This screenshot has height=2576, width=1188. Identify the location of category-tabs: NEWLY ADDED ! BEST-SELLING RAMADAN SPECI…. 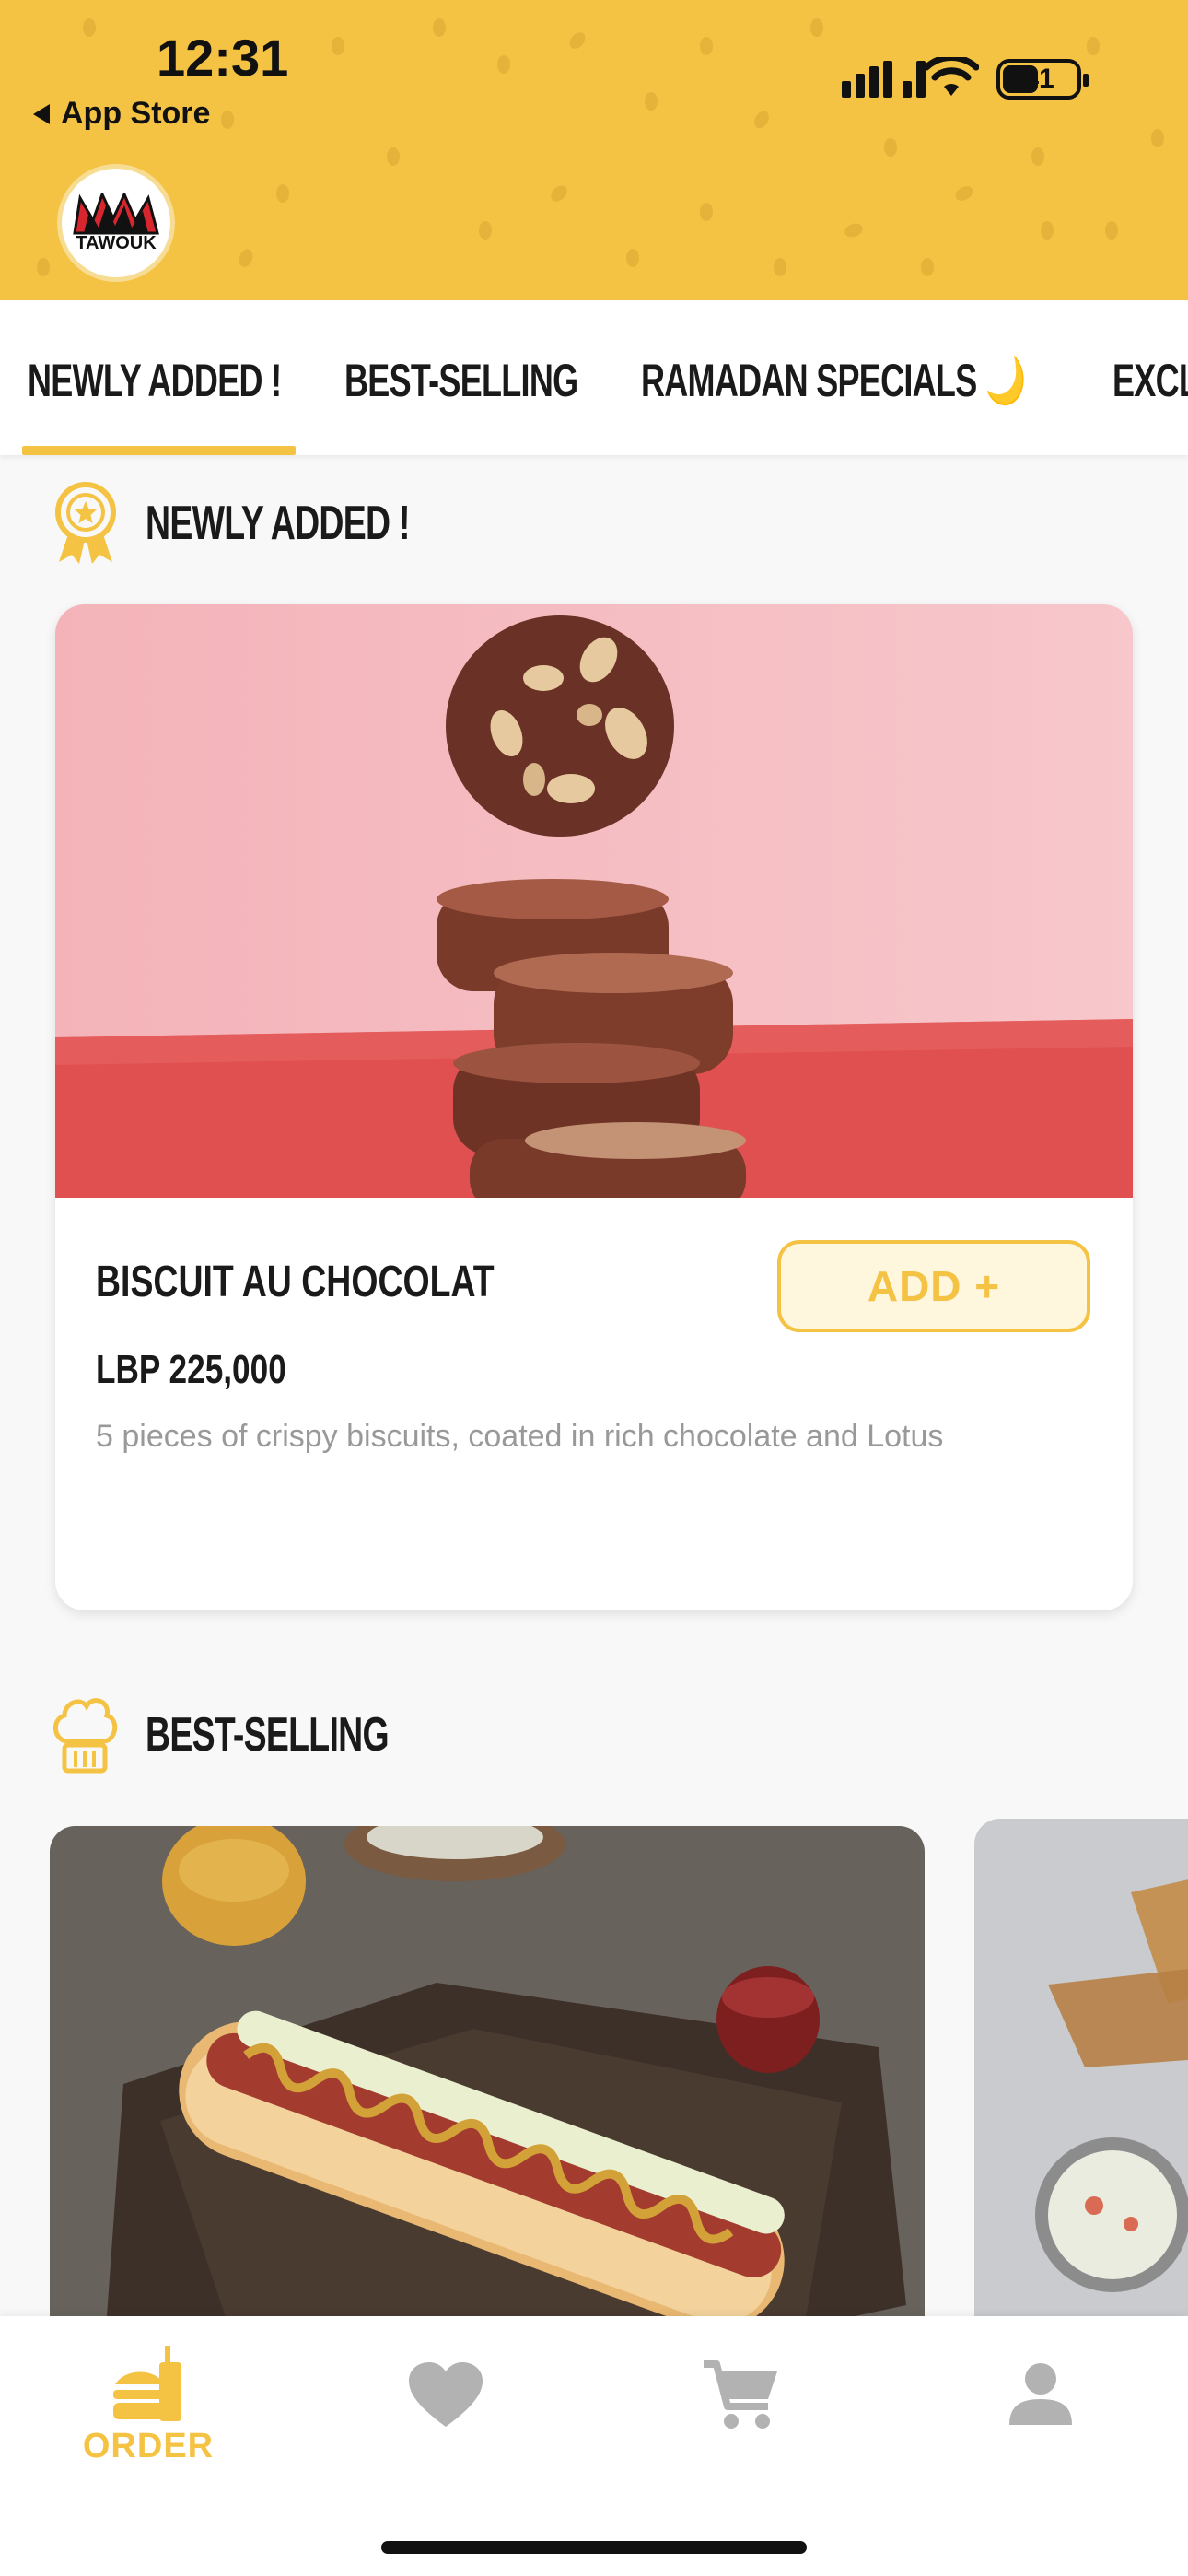
(594, 377).